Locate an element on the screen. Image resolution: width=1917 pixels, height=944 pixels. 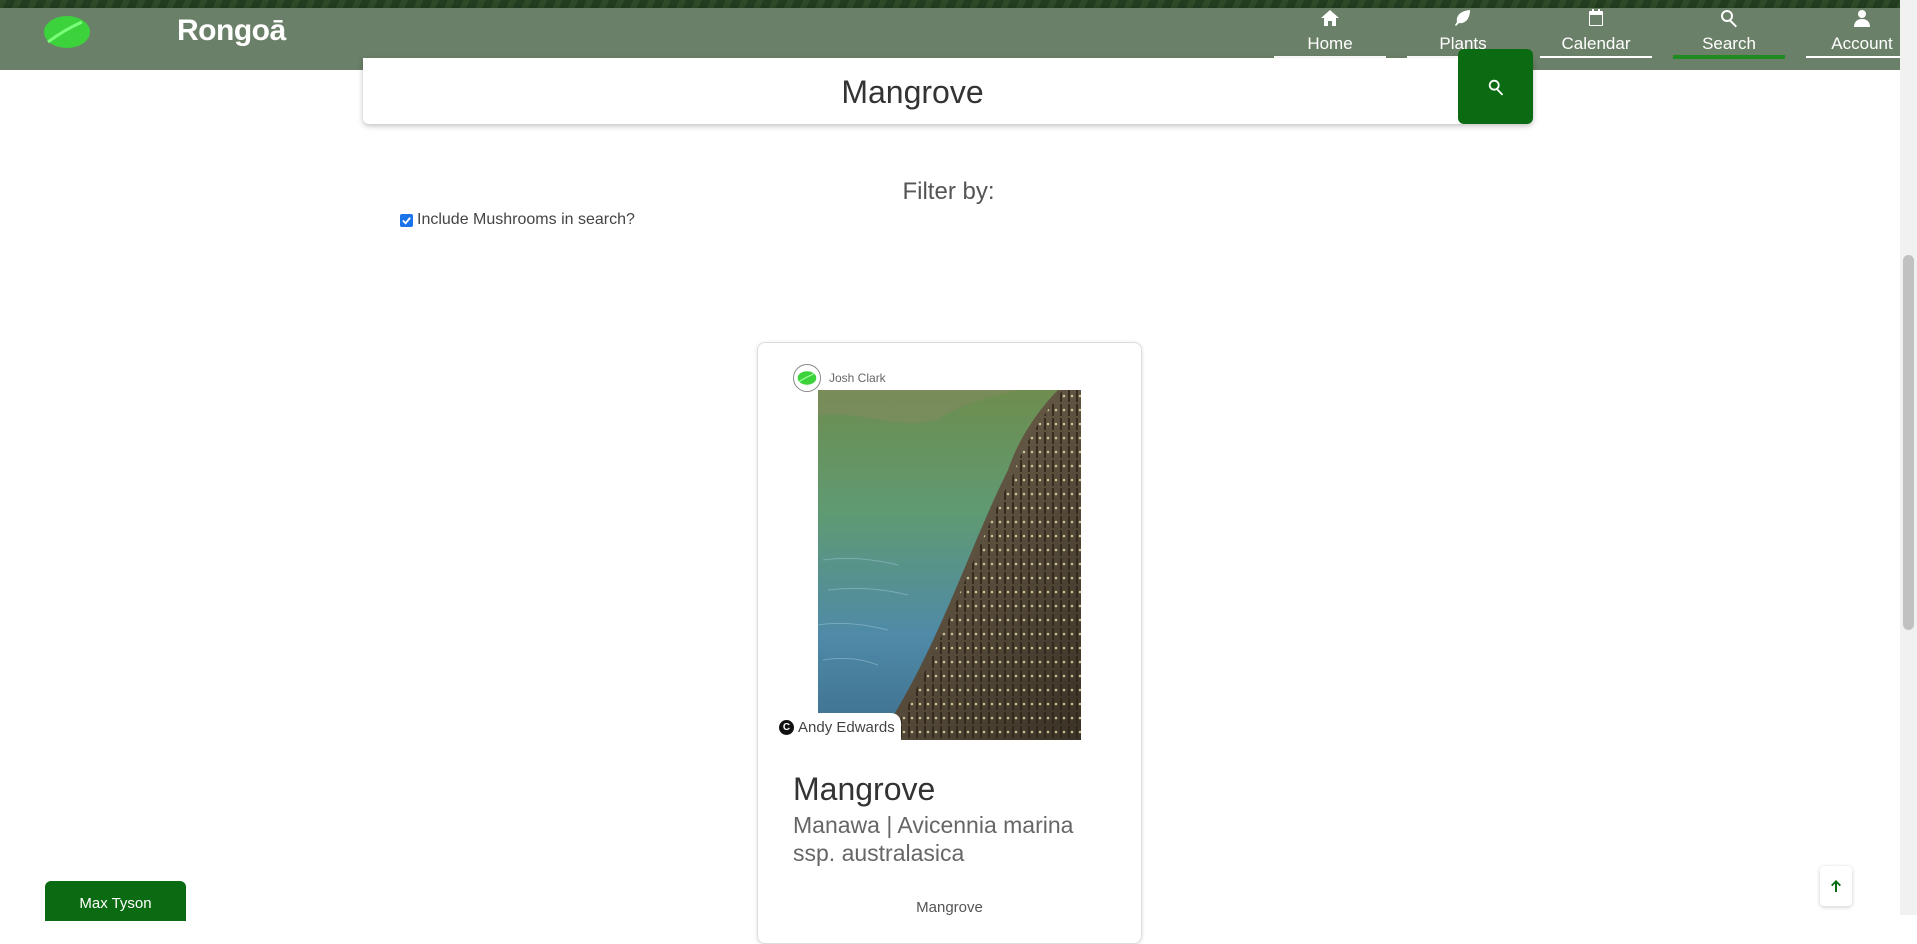
nav-search-label: Search is located at coordinates (1729, 43).